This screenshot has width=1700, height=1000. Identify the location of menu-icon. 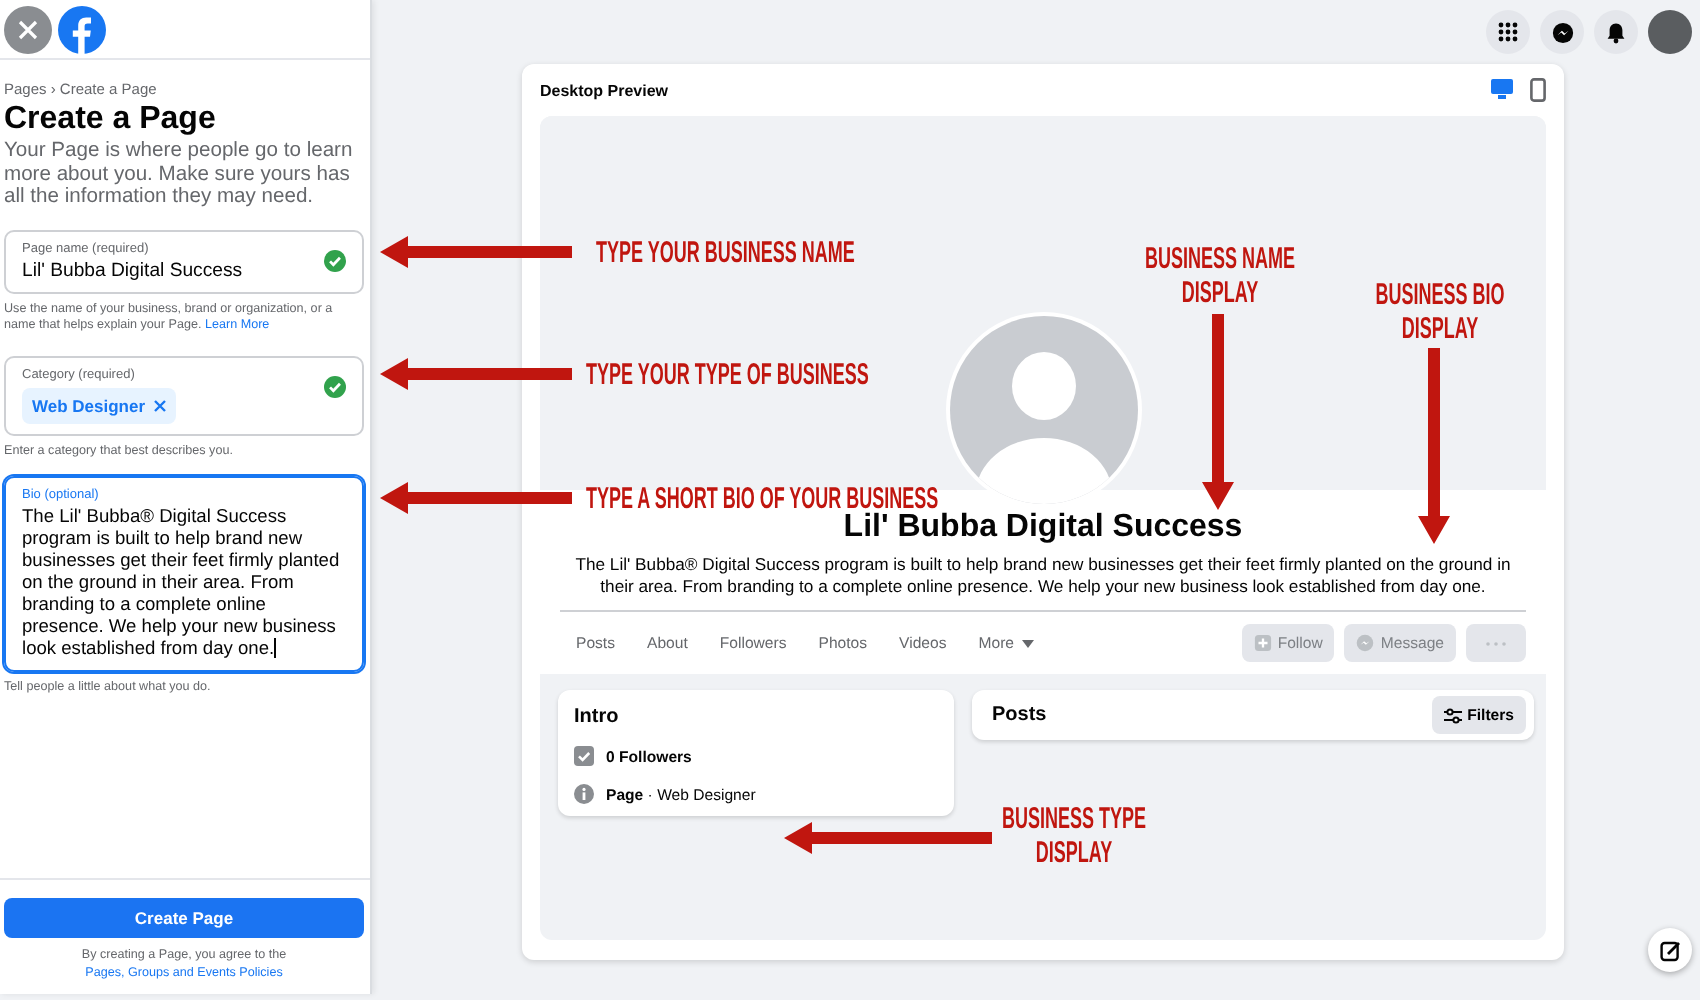
(1508, 32).